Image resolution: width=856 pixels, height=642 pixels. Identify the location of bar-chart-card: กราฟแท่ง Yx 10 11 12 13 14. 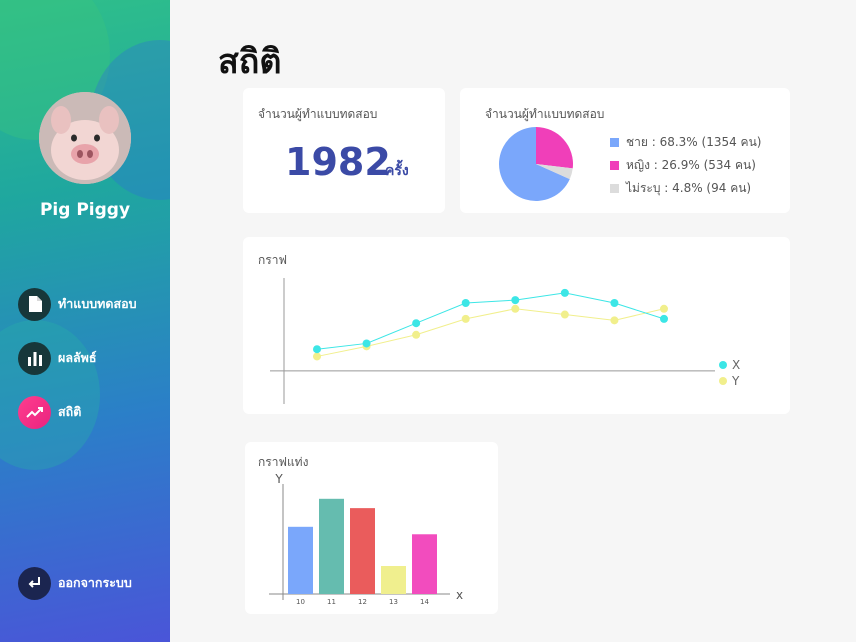
(371, 528).